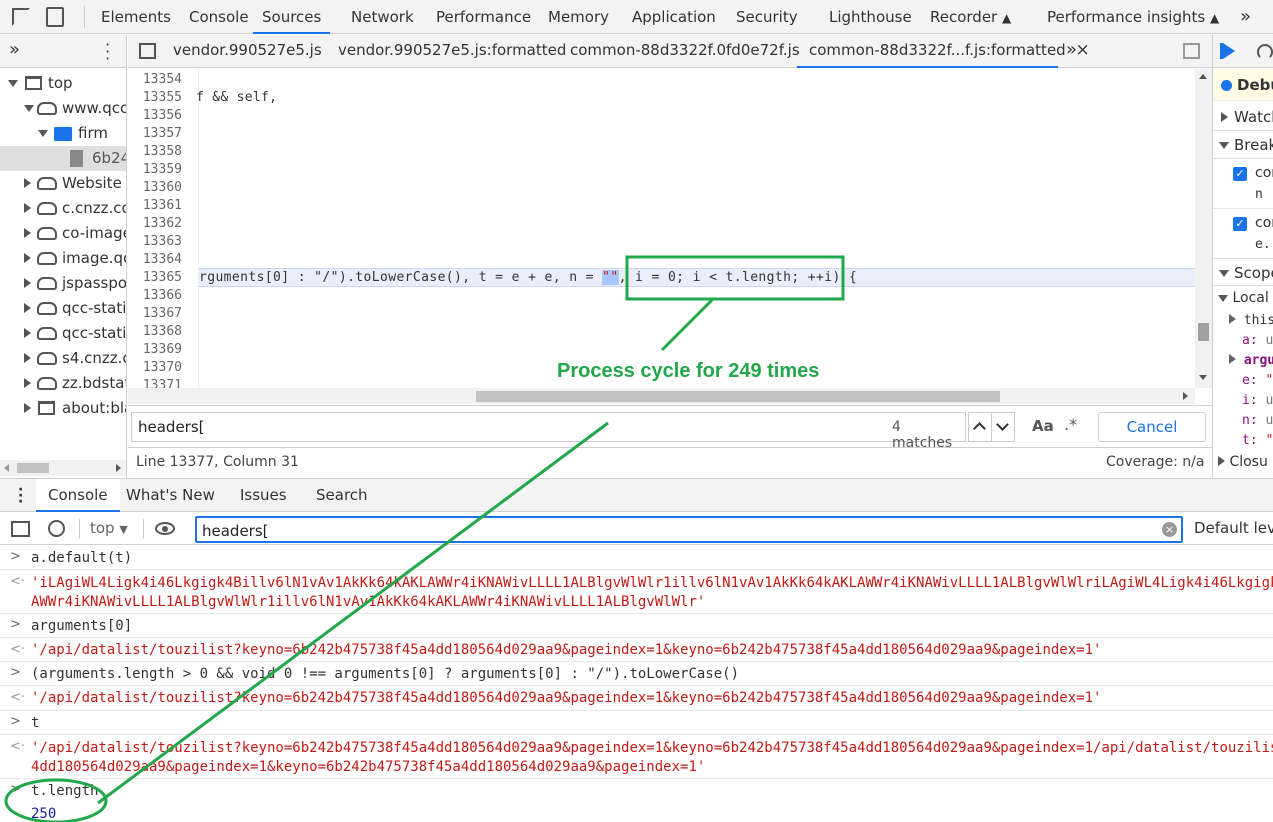  Describe the element at coordinates (56, 800) in the screenshot. I see `annotation-ellipse` at that location.